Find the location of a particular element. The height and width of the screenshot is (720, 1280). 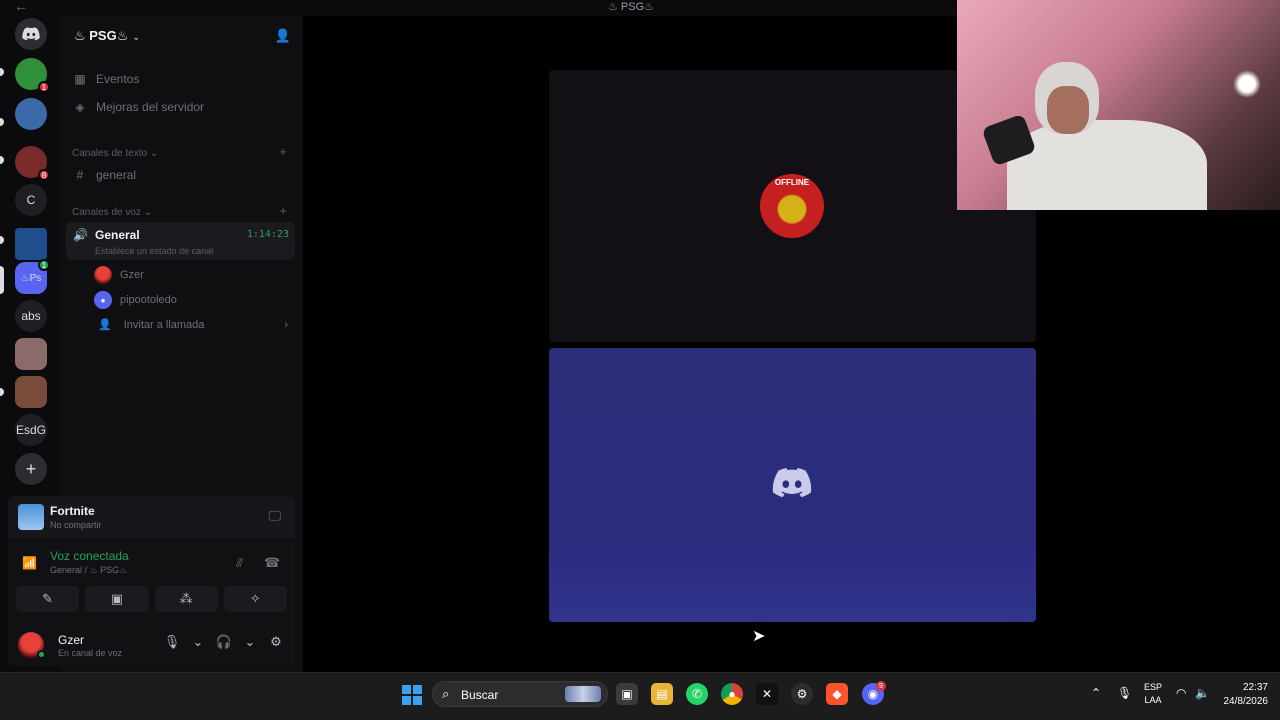

capcut-icon: ✕ is located at coordinates (767, 694).